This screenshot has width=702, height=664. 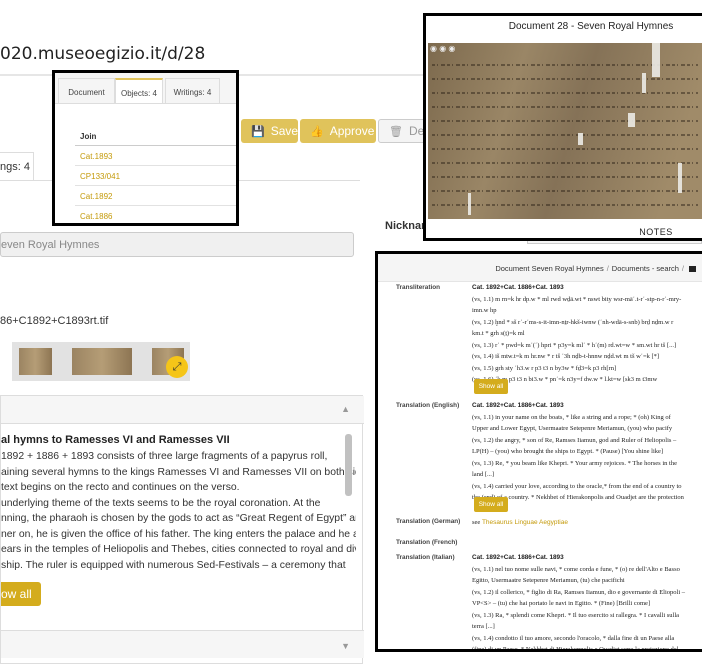 I want to click on thumbnail-strip, so click(x=101, y=361).